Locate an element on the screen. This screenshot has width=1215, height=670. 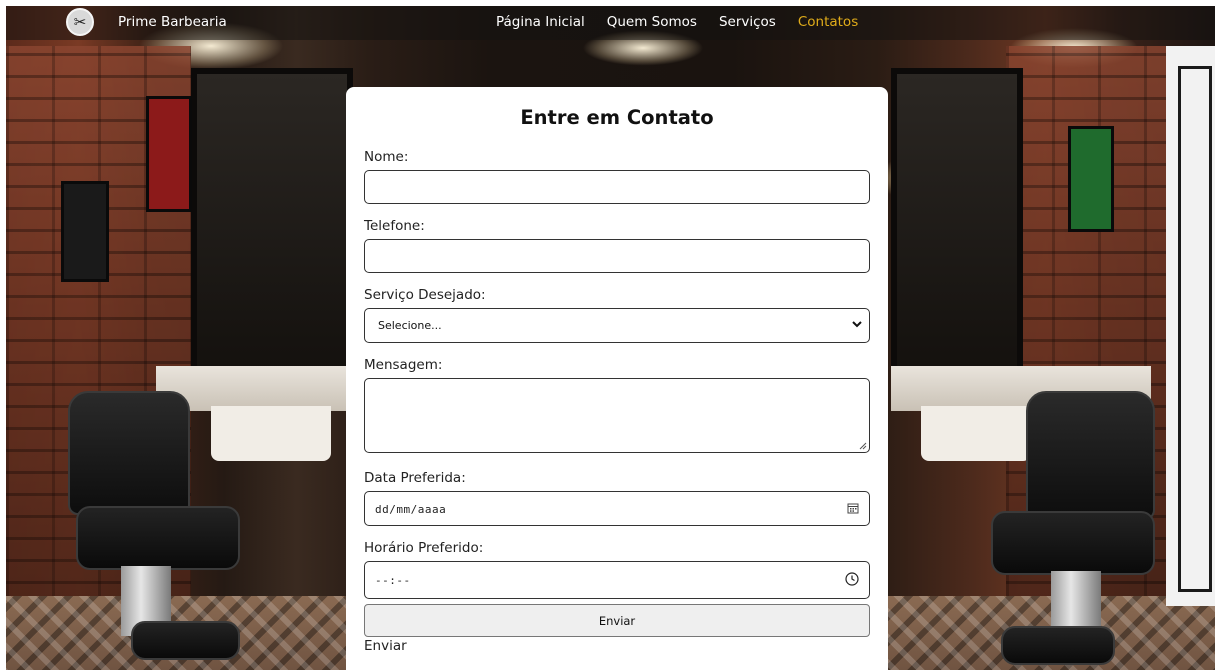
nav-link-services: Serviços is located at coordinates (747, 22).